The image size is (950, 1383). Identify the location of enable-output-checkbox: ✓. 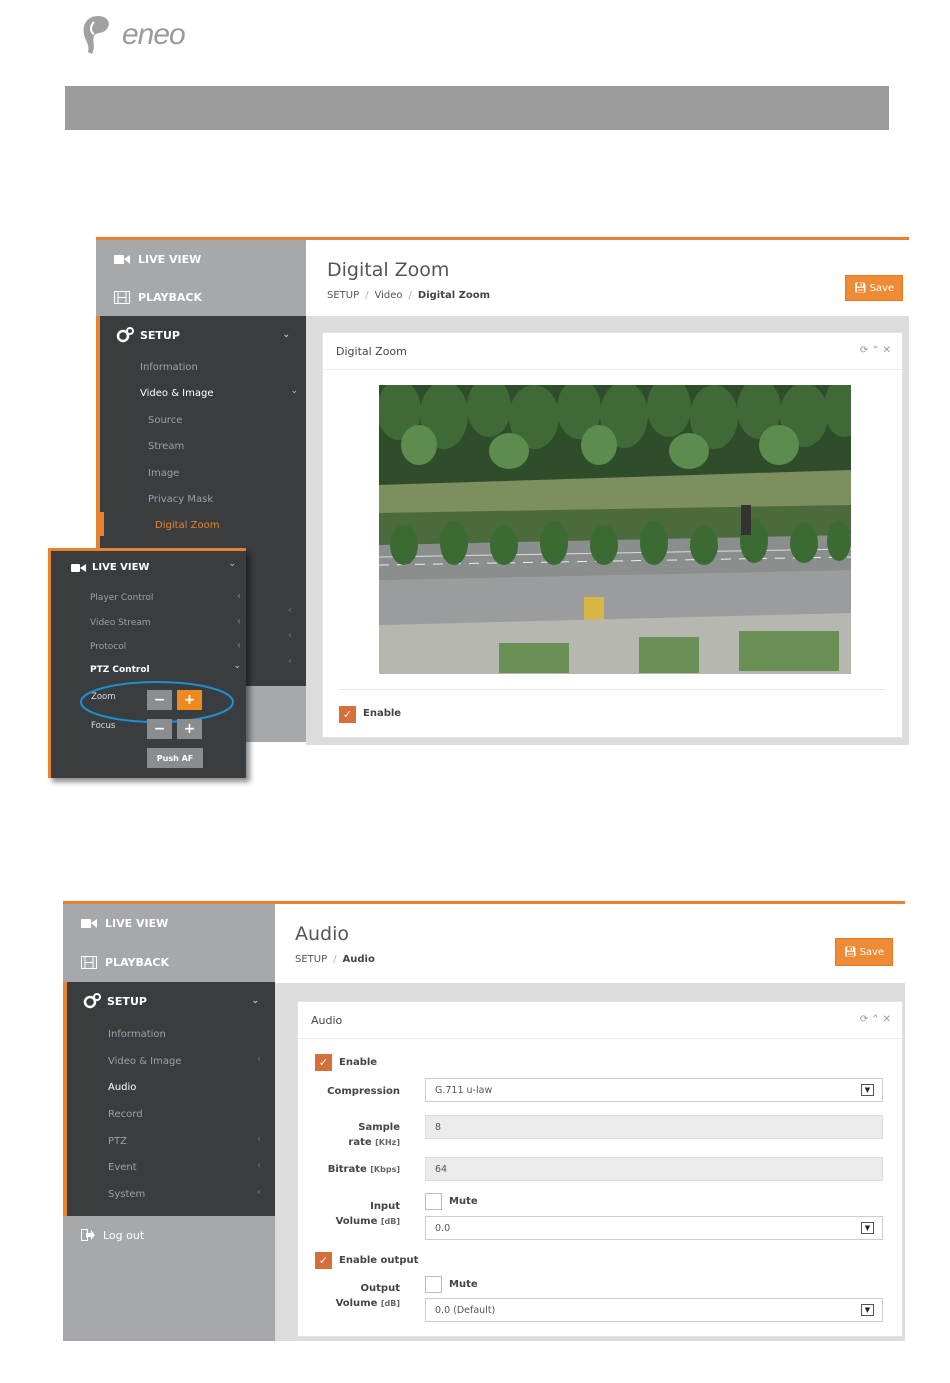
(323, 1260).